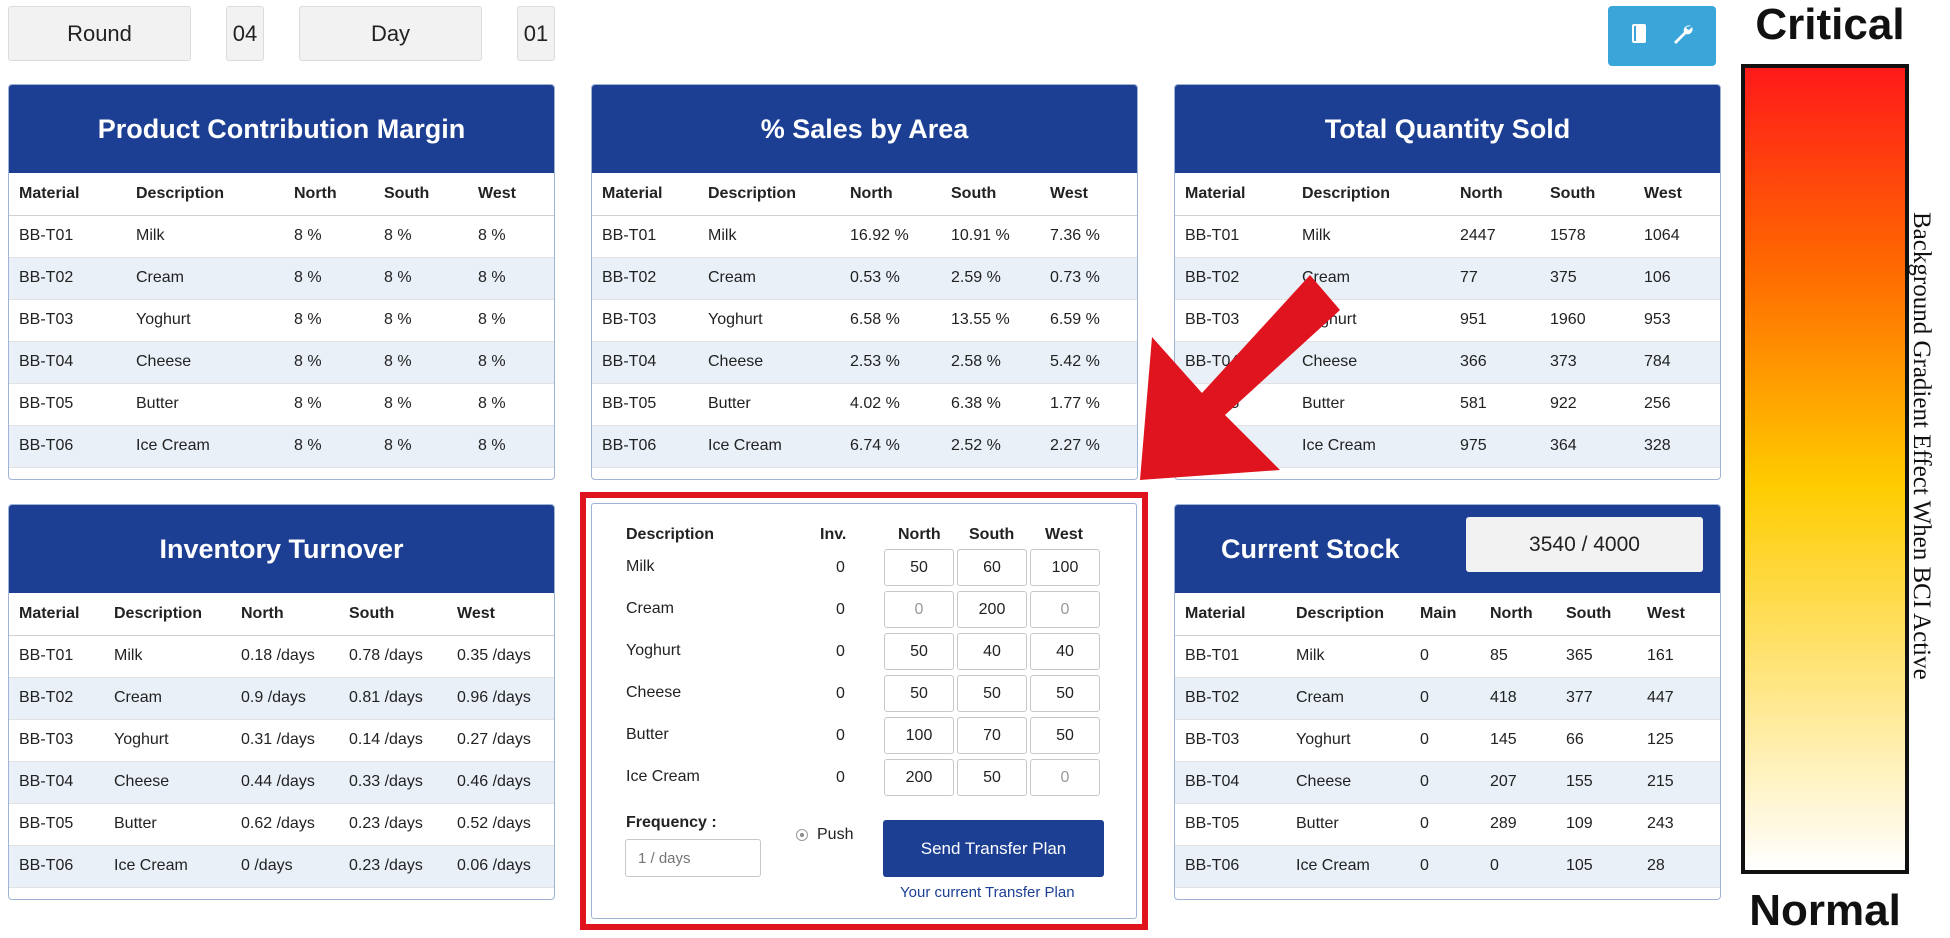 This screenshot has height=938, width=1950. I want to click on cell: 0.62 /days, so click(285, 824).